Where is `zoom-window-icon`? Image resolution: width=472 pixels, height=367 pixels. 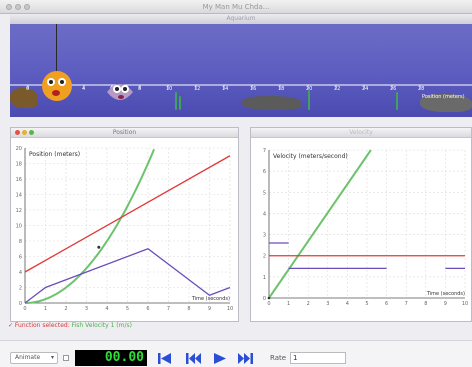
zoom-window-icon is located at coordinates (27, 7).